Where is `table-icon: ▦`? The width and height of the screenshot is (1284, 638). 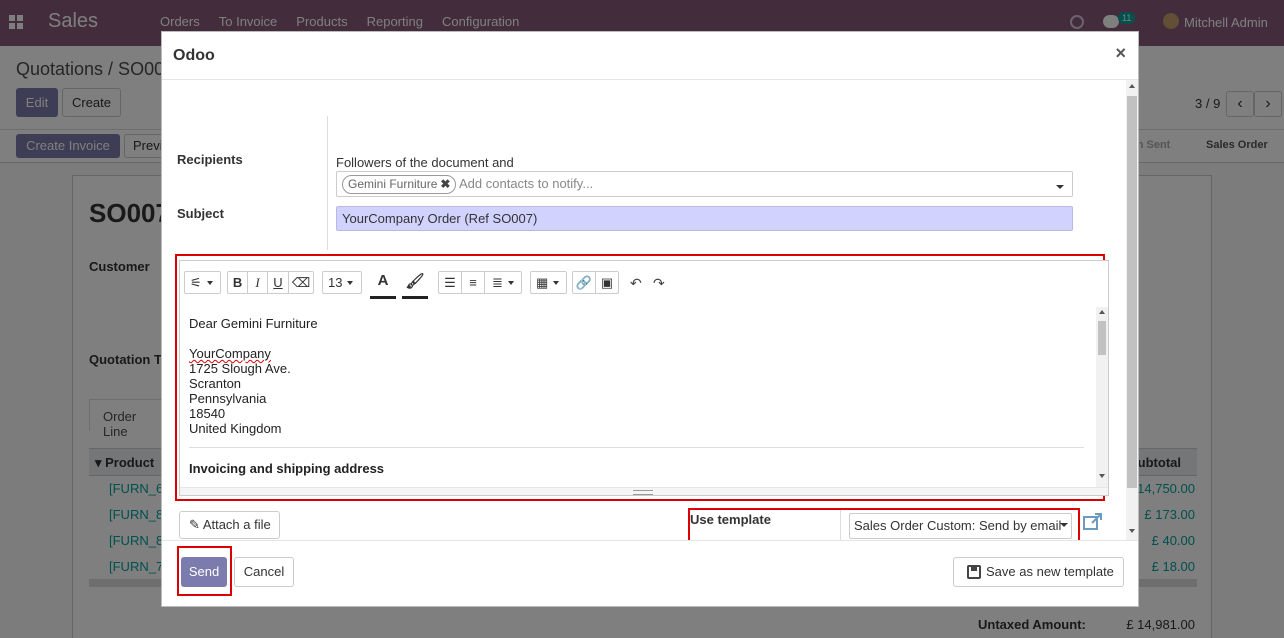
table-icon: ▦ is located at coordinates (547, 282).